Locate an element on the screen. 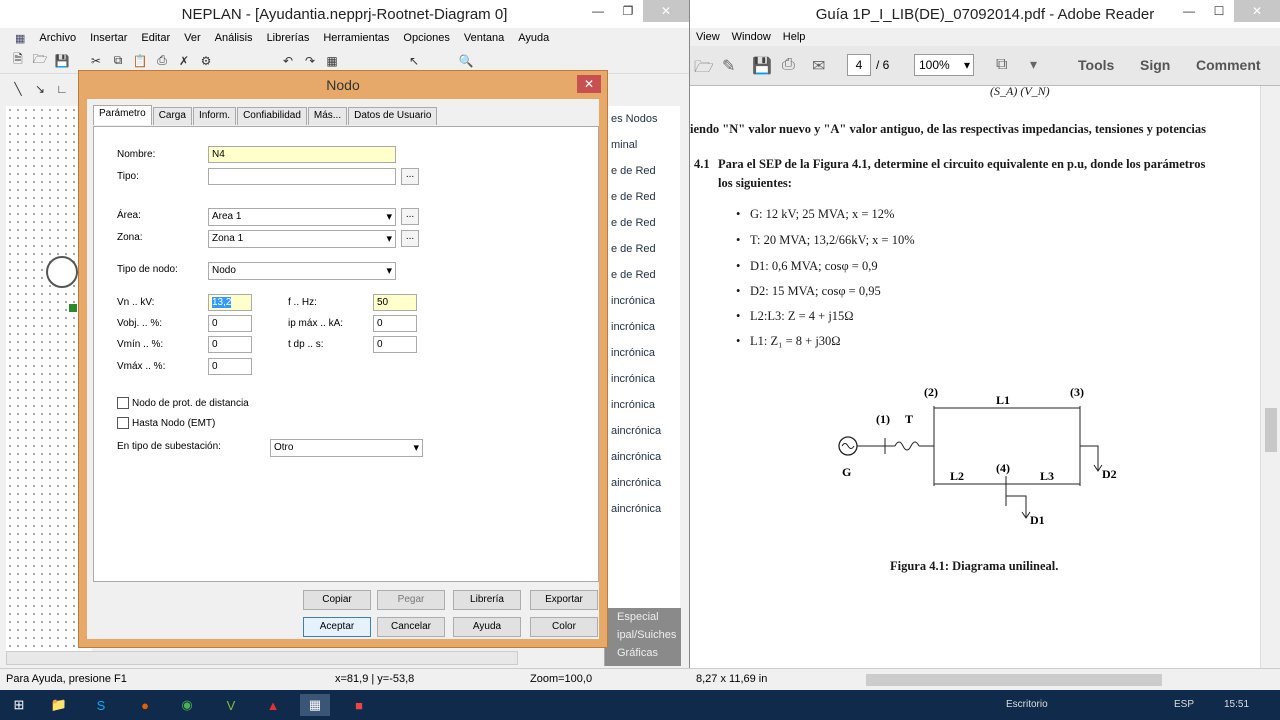  f-field: 50 is located at coordinates (395, 302).